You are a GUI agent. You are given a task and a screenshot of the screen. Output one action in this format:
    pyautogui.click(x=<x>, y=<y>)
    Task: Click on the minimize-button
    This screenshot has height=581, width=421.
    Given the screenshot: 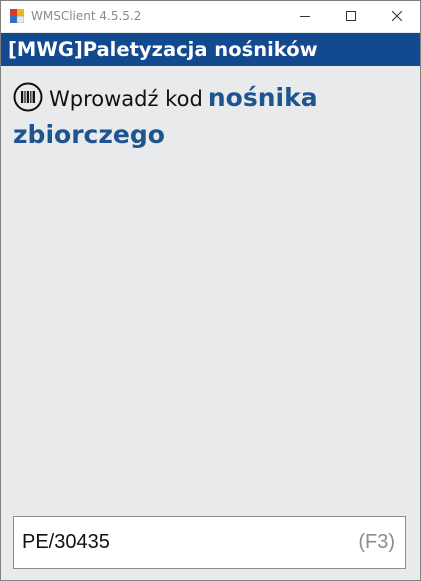 What is the action you would take?
    pyautogui.click(x=305, y=16)
    